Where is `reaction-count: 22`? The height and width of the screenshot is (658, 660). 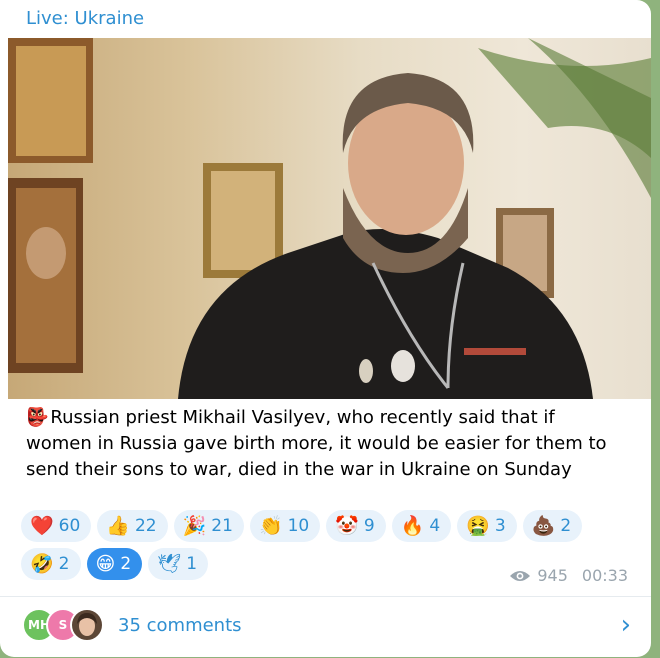
reaction-count: 22 is located at coordinates (145, 526).